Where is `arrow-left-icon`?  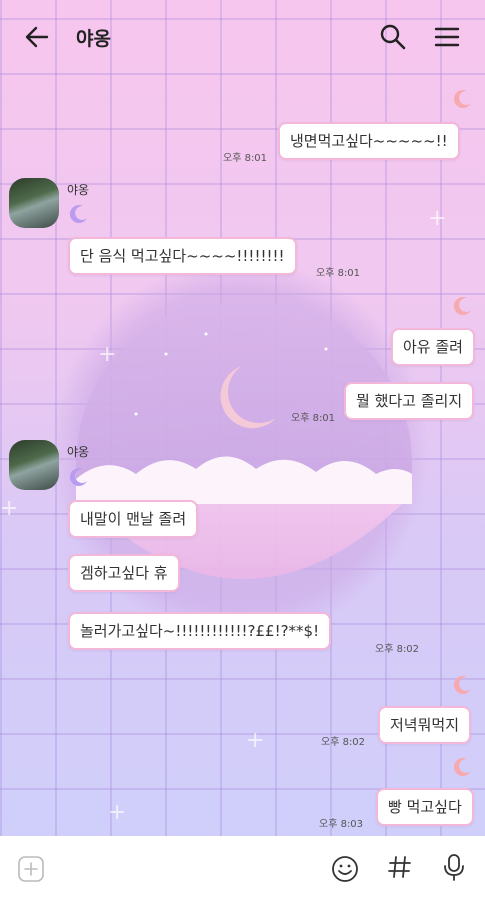 arrow-left-icon is located at coordinates (37, 37).